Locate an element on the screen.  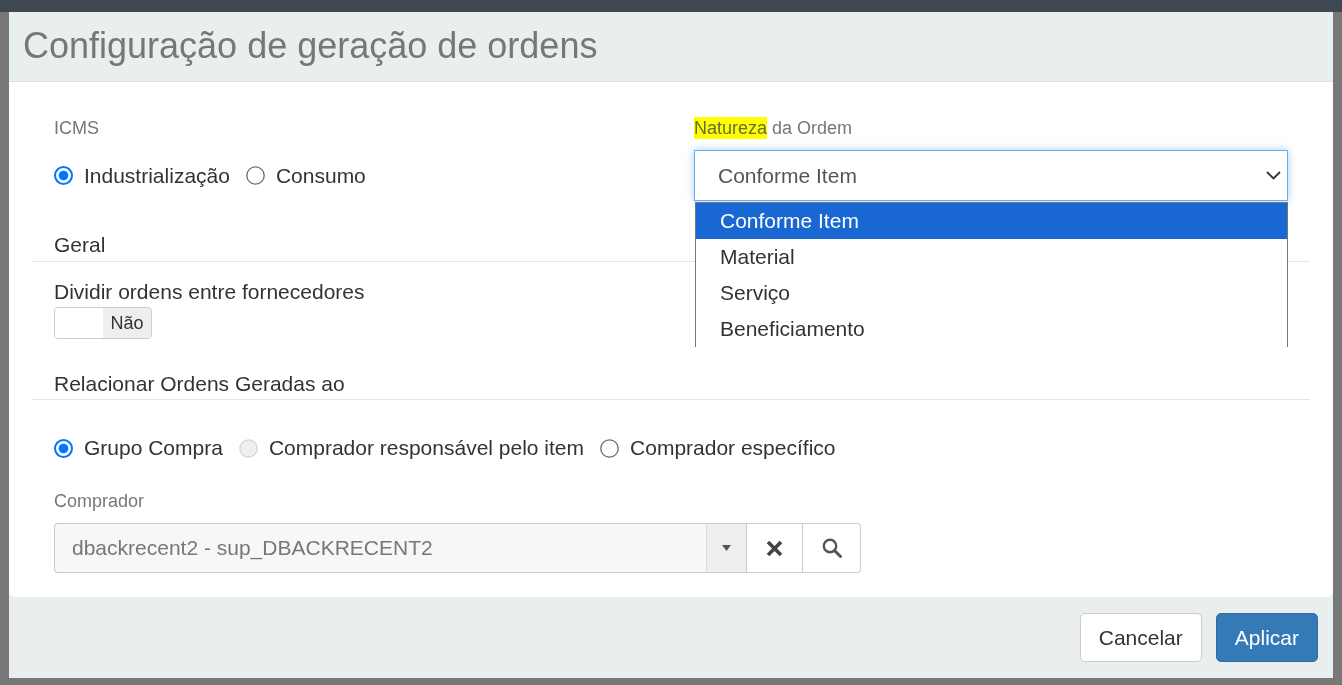
field-label: Comprador is located at coordinates (99, 501).